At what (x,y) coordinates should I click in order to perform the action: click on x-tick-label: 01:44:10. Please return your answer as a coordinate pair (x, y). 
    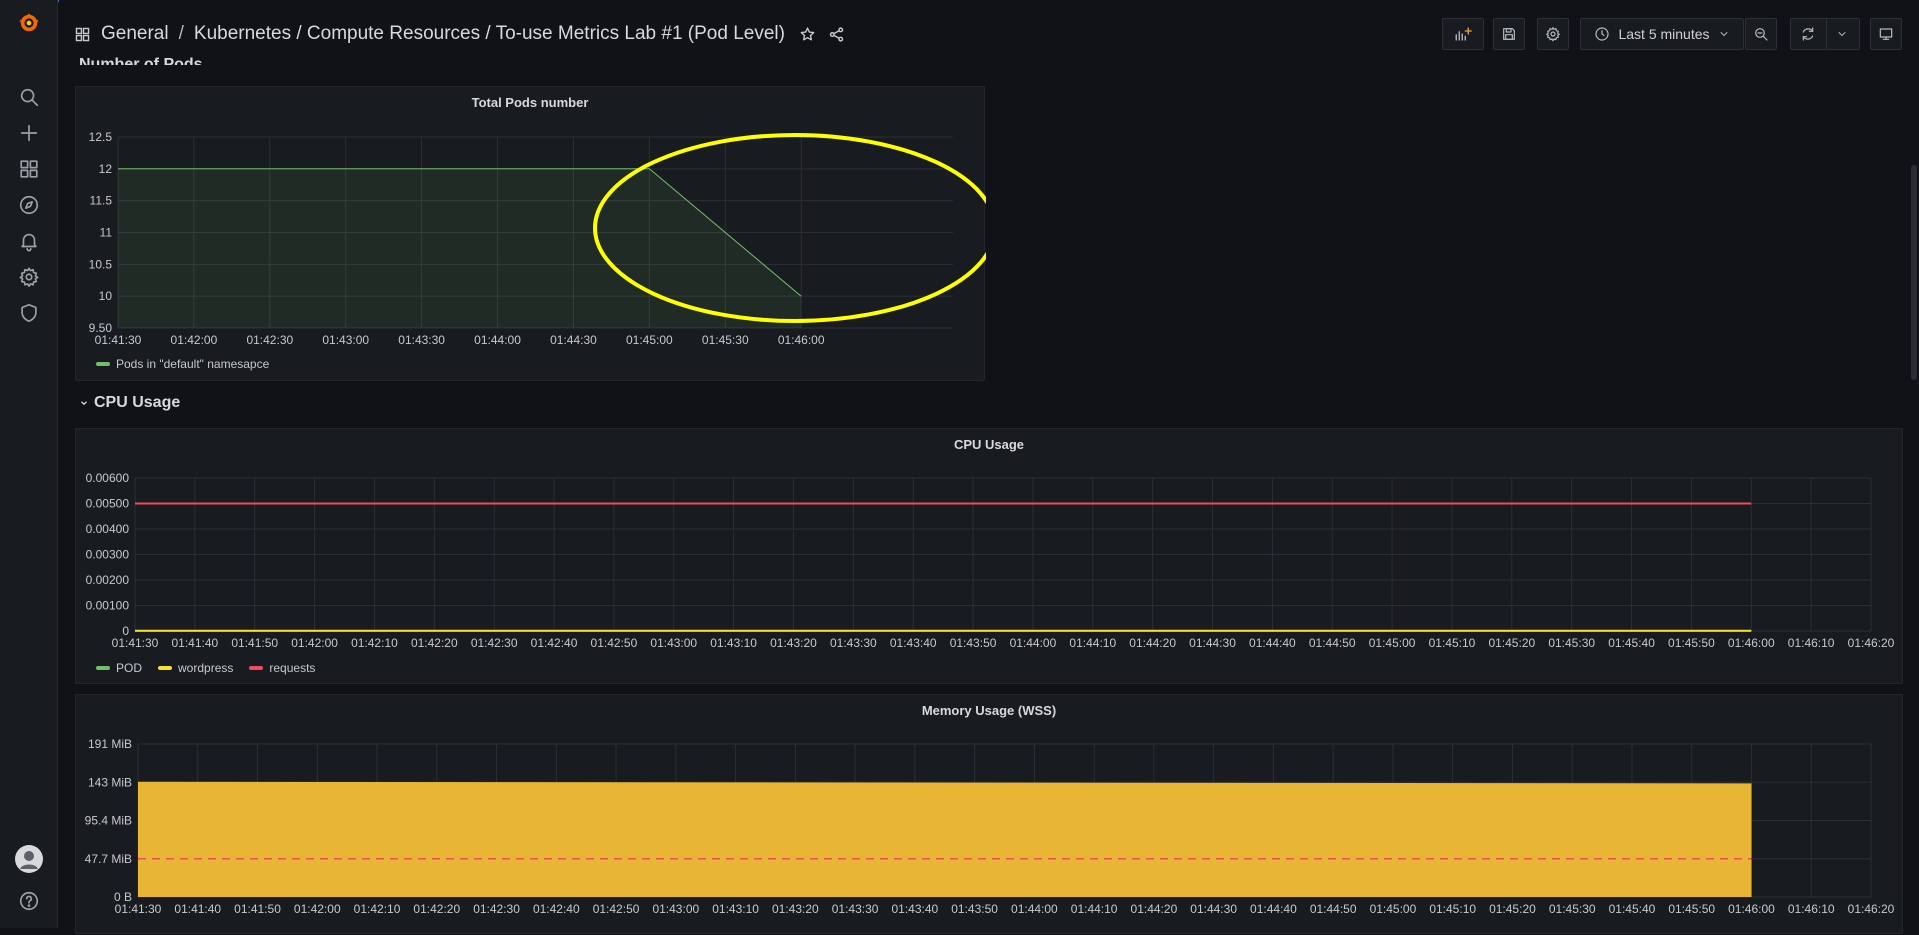
    Looking at the image, I should click on (1092, 643).